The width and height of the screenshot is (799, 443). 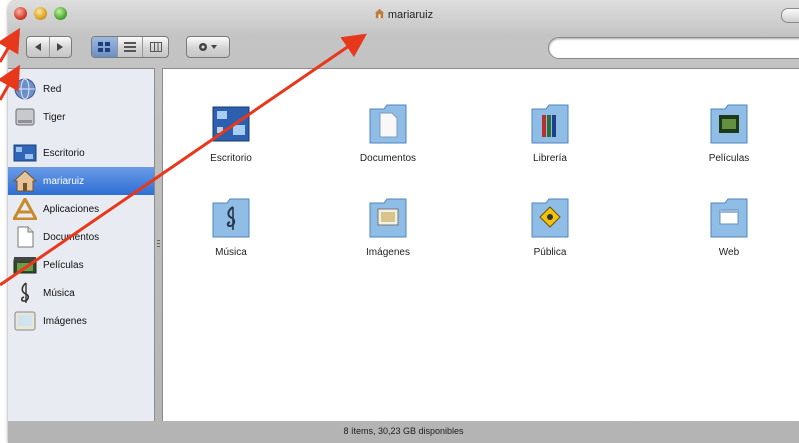 What do you see at coordinates (59, 293) in the screenshot?
I see `sidebar-item-label: Música` at bounding box center [59, 293].